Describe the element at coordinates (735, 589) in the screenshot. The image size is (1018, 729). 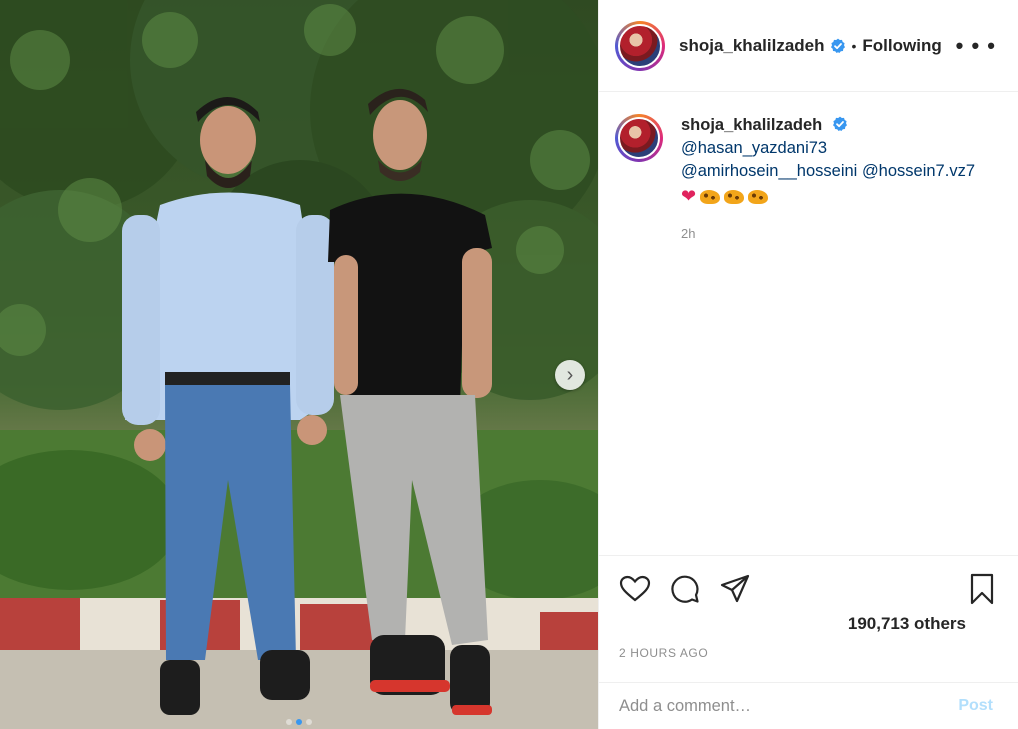
I see `share-icon` at that location.